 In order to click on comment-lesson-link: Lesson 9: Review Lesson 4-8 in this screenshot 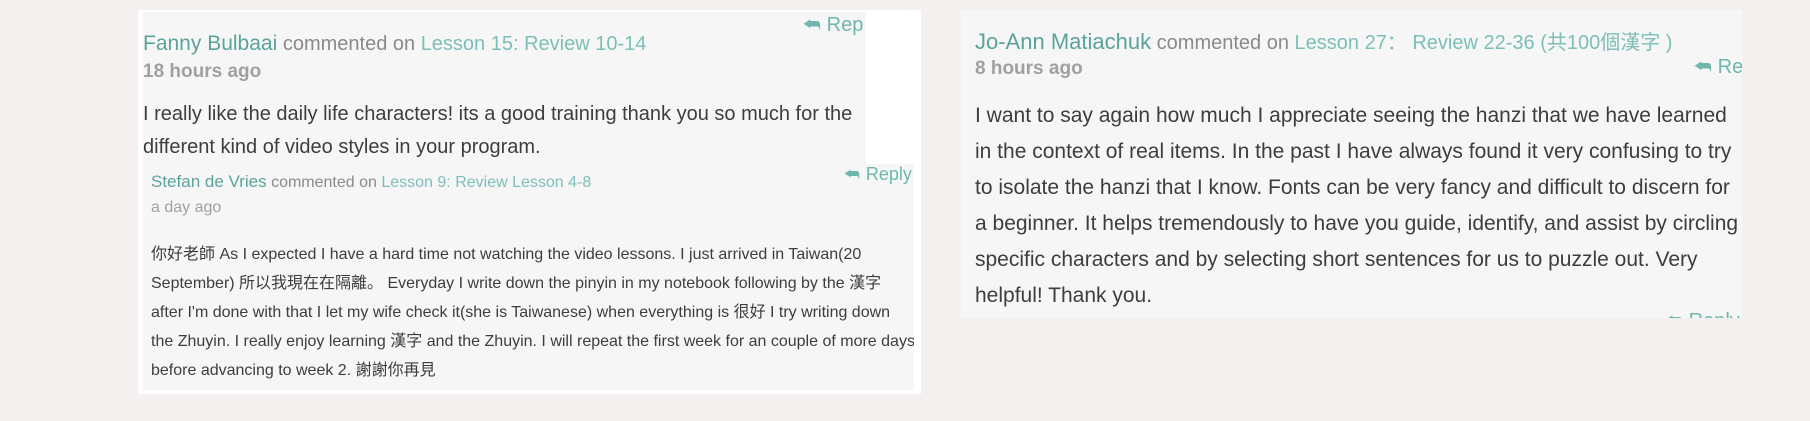, I will do `click(486, 182)`.